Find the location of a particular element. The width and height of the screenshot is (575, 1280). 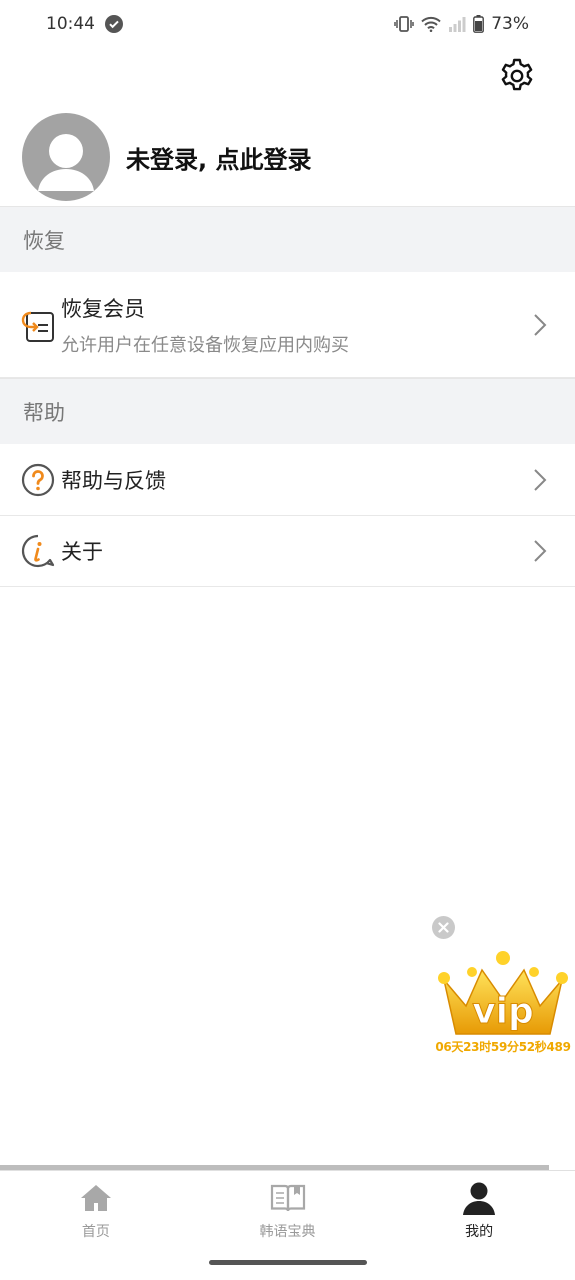

check-circle-icon is located at coordinates (114, 24).